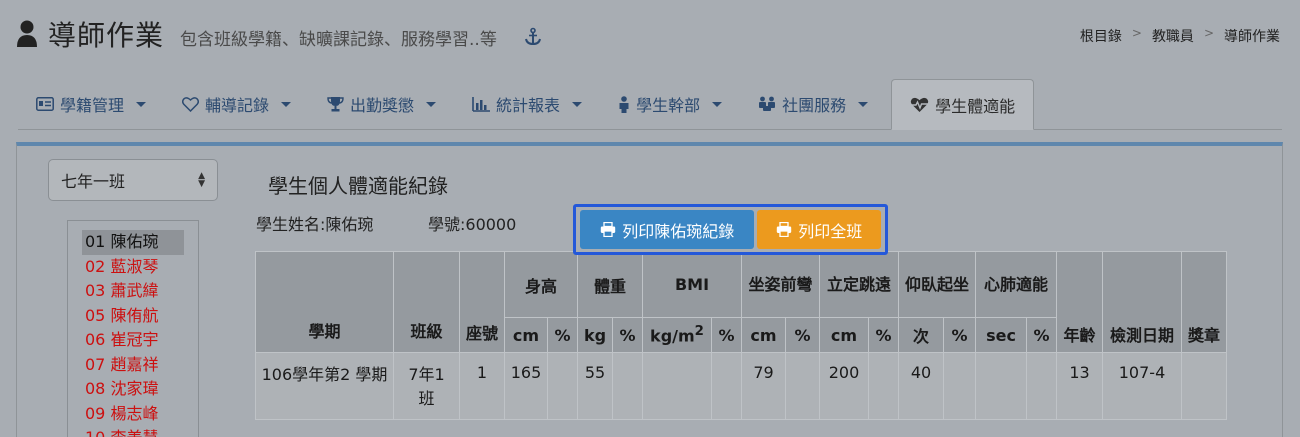 This screenshot has width=1300, height=437. I want to click on list-item: 02 藍淑琴, so click(133, 267).